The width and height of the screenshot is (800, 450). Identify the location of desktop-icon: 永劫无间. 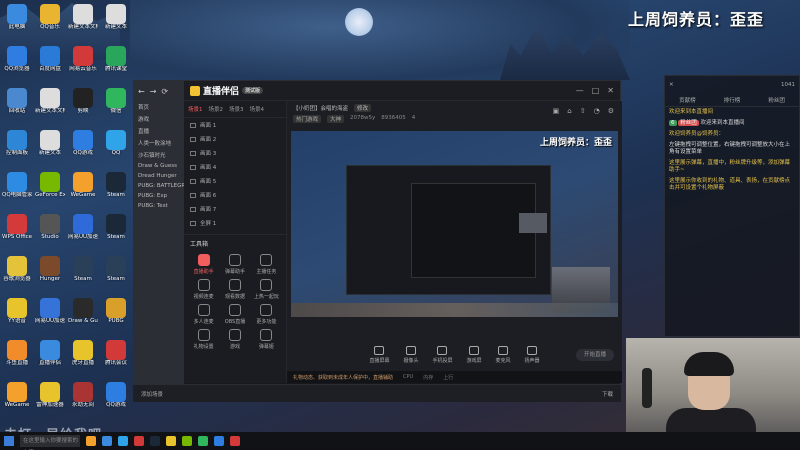
(83, 395).